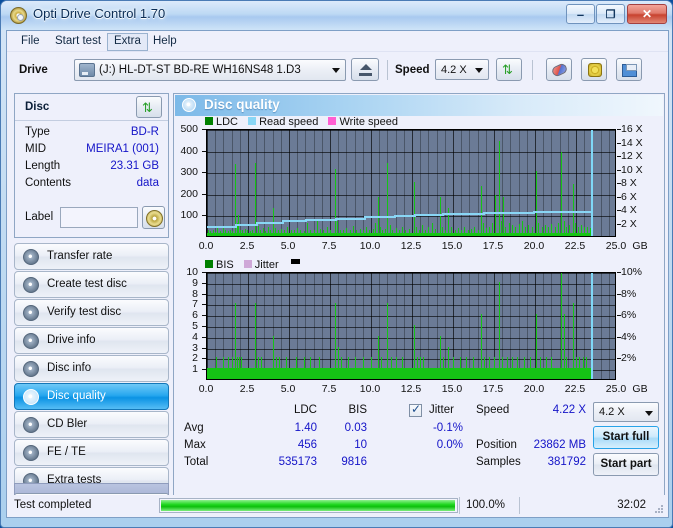 The image size is (673, 528). Describe the element at coordinates (366, 67) in the screenshot. I see `eject-icon` at that location.